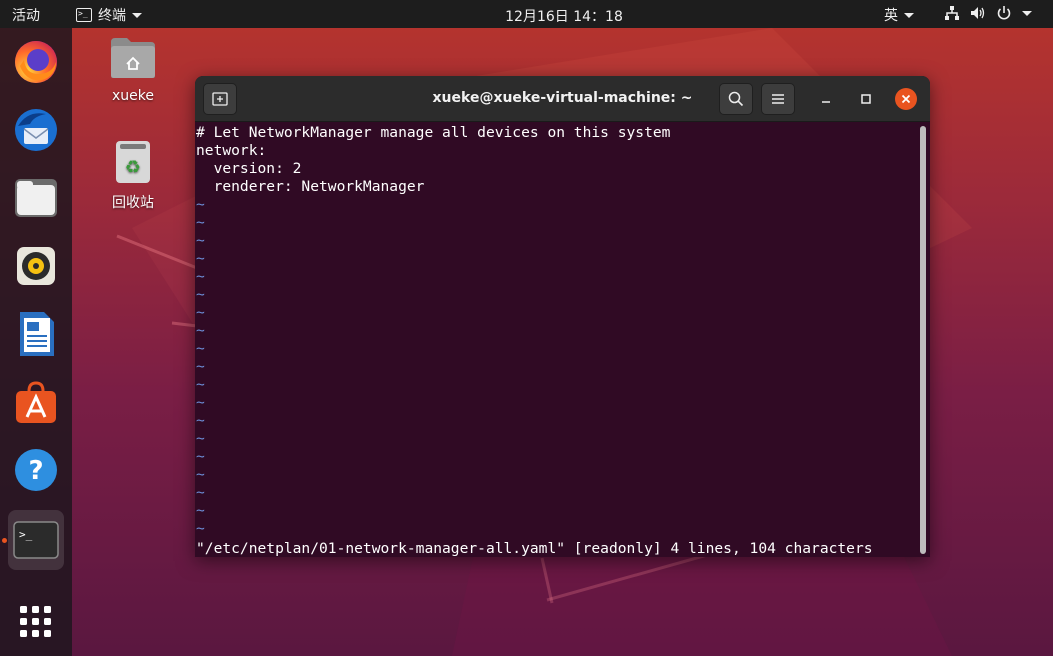  What do you see at coordinates (526, 14) in the screenshot?
I see `top-bar: 活动 >_ 终端 12月16日 14：18 英` at bounding box center [526, 14].